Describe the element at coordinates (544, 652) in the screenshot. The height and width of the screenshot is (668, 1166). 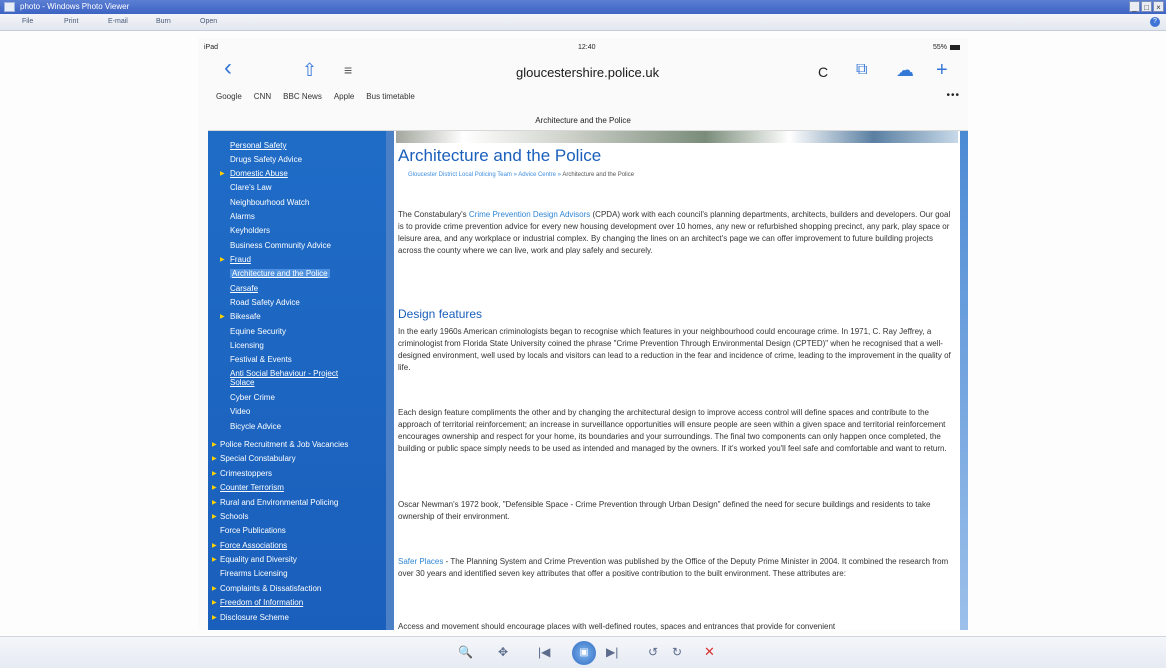
I see `previous-icon: |◀` at that location.